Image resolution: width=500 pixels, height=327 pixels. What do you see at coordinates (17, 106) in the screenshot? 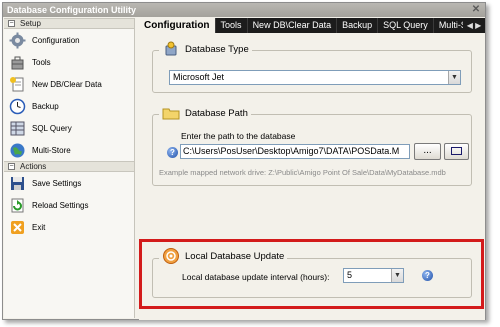
I see `clock-icon` at bounding box center [17, 106].